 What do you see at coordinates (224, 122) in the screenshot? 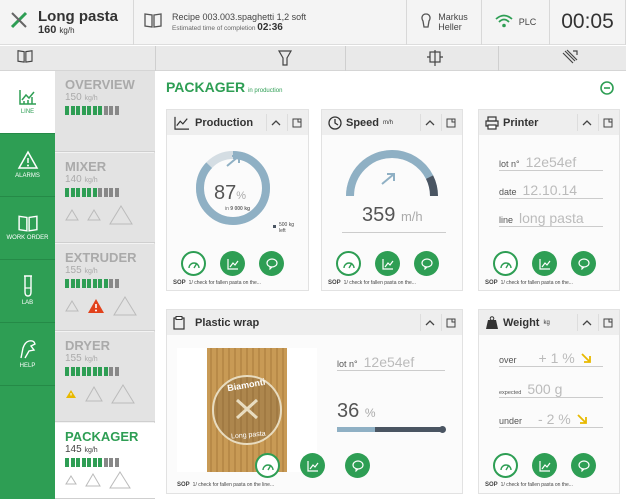
I see `card-title: Production` at bounding box center [224, 122].